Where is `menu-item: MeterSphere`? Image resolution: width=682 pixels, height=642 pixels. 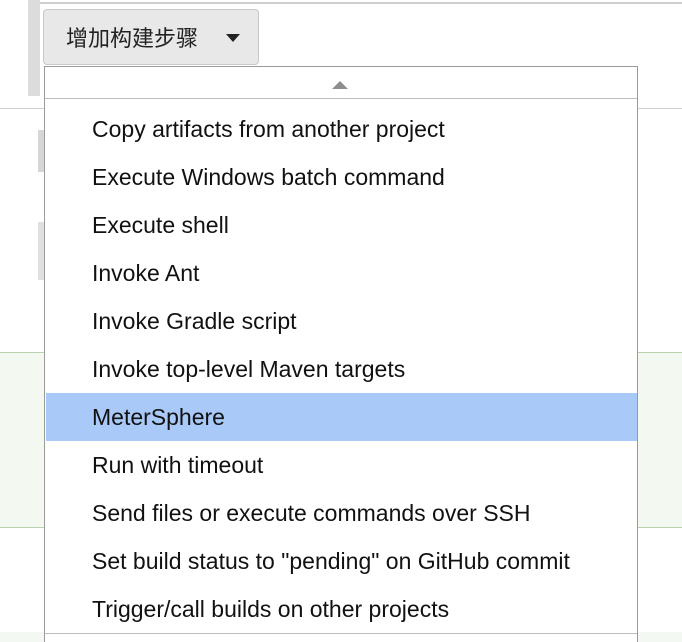
menu-item: MeterSphere is located at coordinates (341, 417).